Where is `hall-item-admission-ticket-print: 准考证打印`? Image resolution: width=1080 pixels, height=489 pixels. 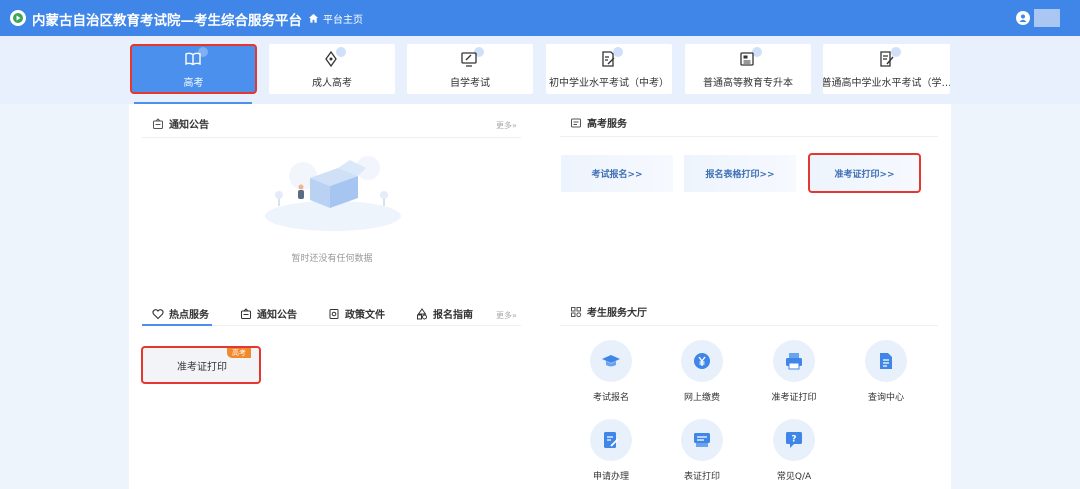 hall-item-admission-ticket-print: 准考证打印 is located at coordinates (794, 371).